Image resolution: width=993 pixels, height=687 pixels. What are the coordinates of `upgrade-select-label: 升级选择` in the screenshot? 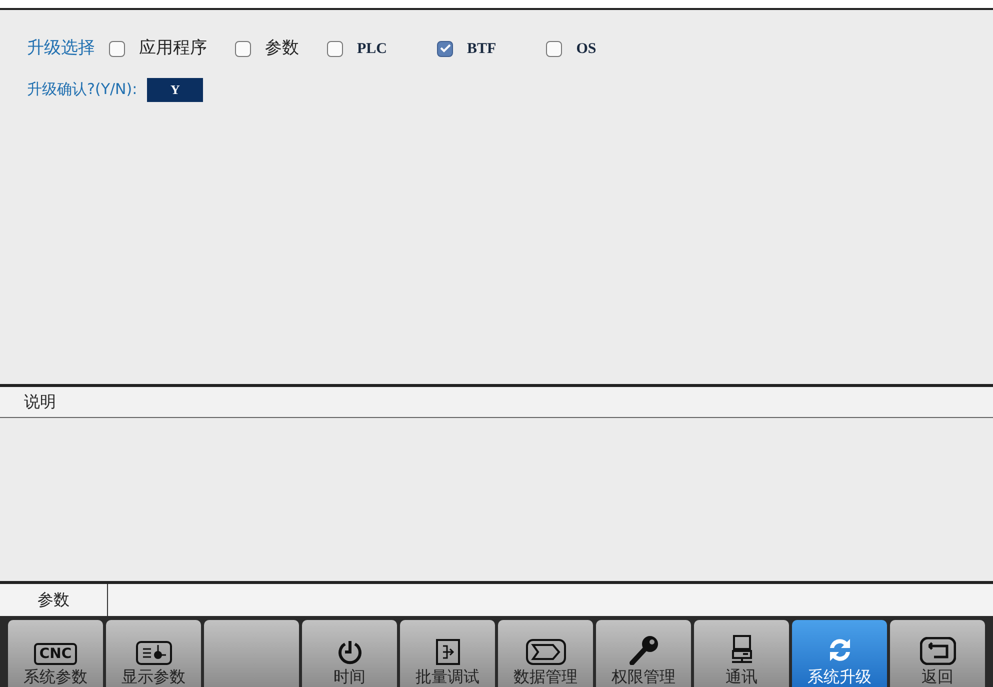 It's located at (61, 48).